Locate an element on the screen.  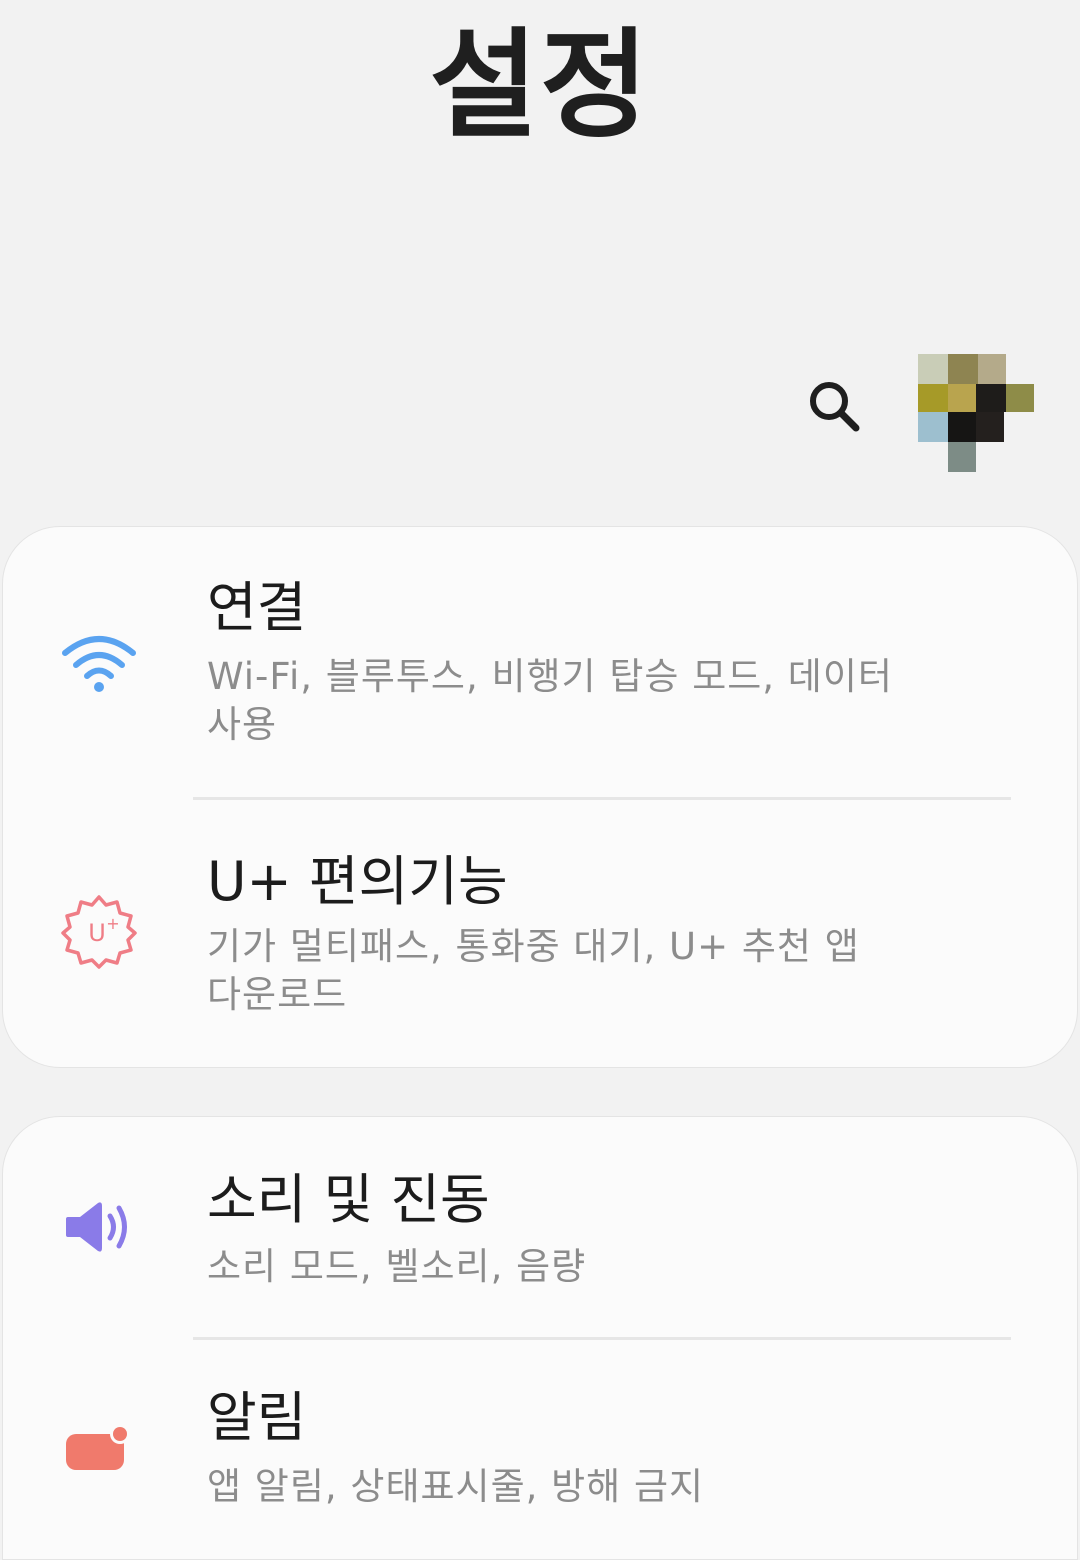
page-title: 설정 is located at coordinates (540, 85).